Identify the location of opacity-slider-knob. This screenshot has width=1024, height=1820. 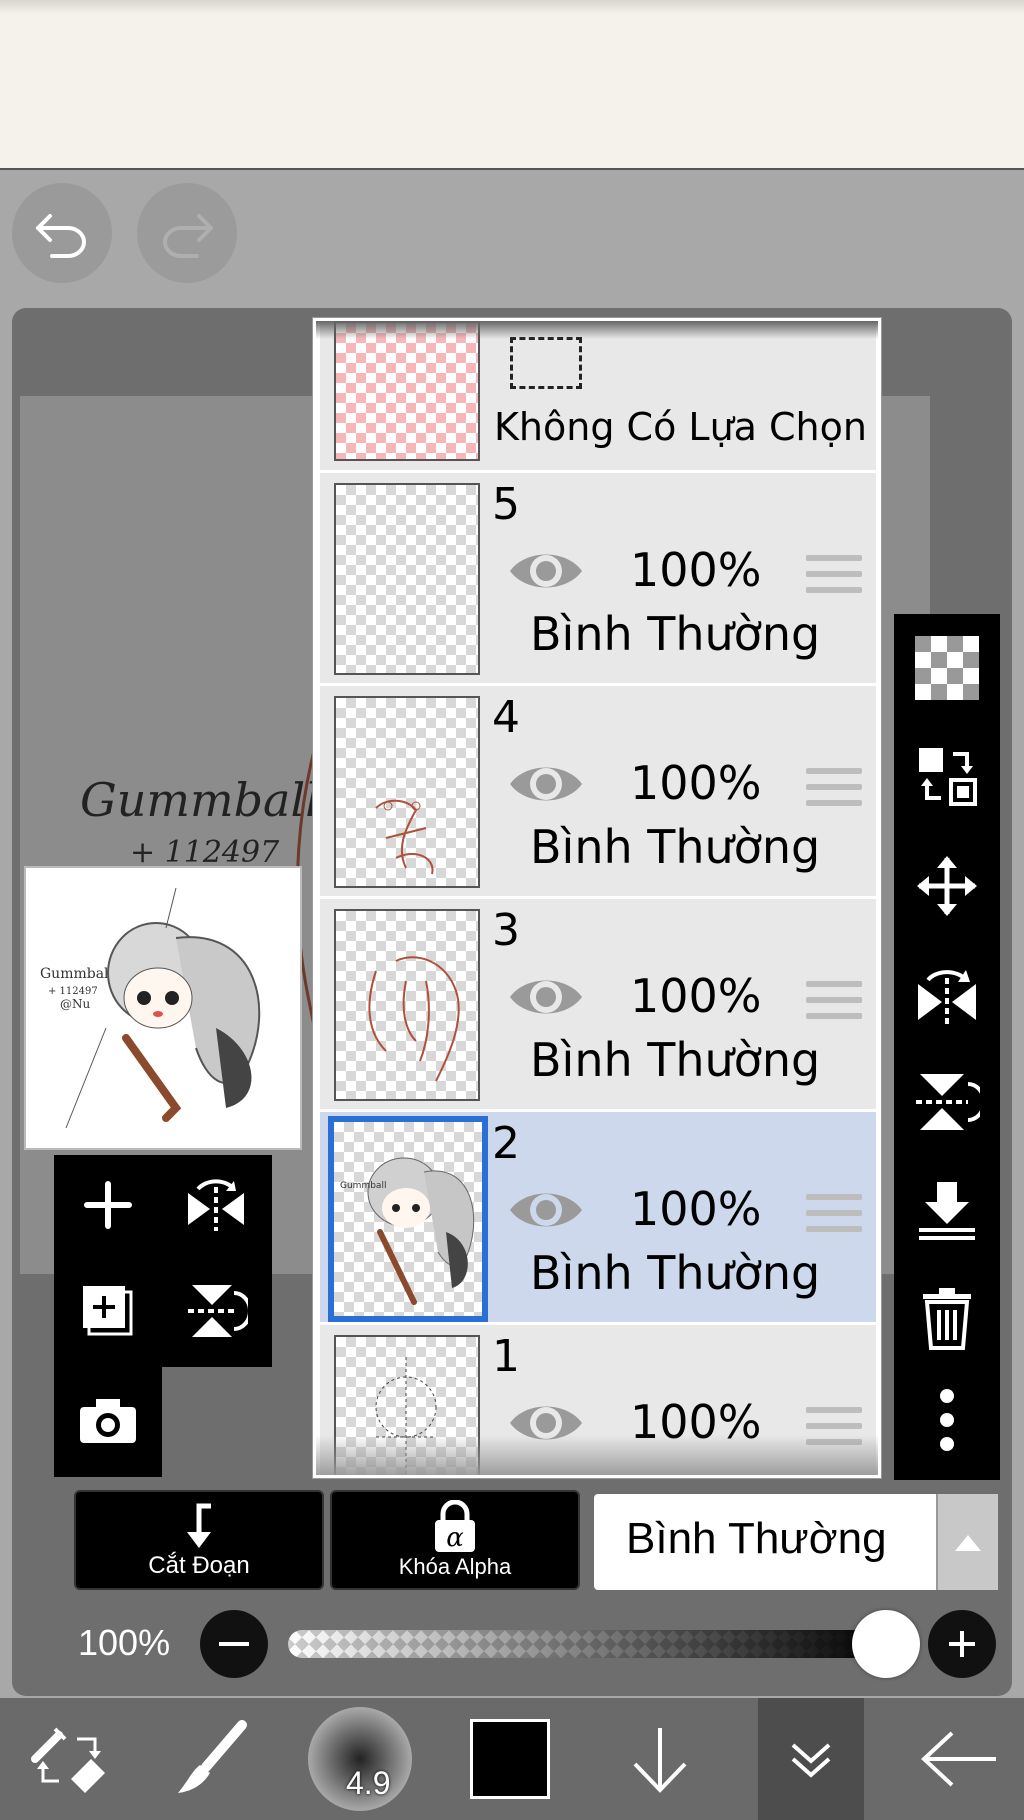
(886, 1644).